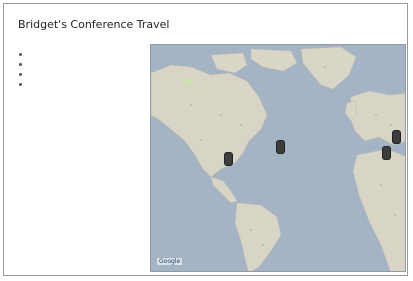 The image size is (413, 281). What do you see at coordinates (280, 147) in the screenshot?
I see `trip-marker-midwest` at bounding box center [280, 147].